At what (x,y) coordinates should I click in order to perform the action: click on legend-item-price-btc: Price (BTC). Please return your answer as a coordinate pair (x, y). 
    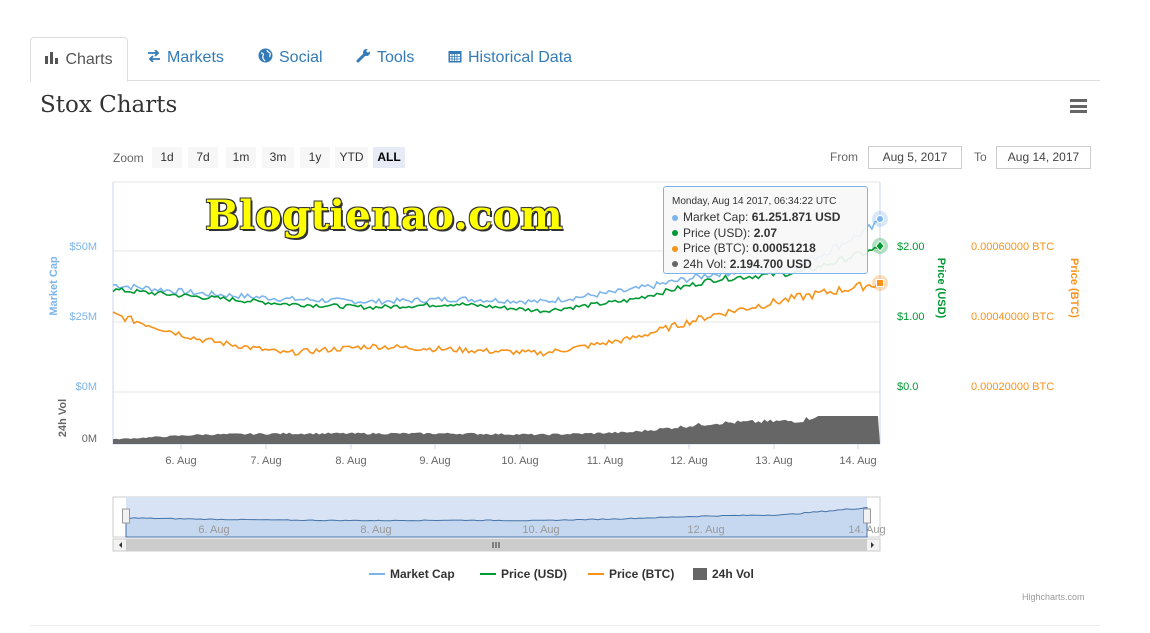
    Looking at the image, I should click on (631, 574).